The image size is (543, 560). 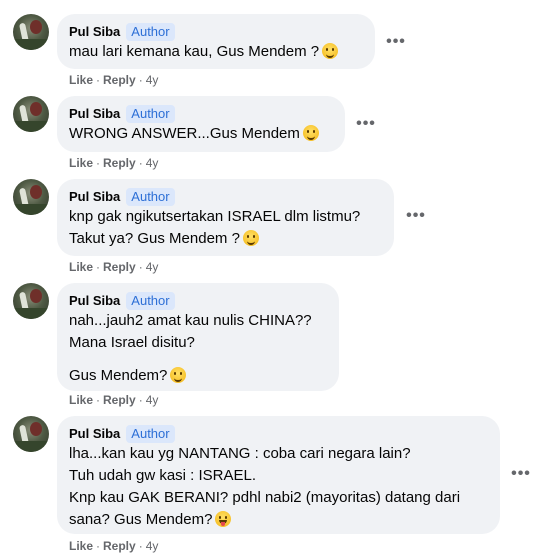 What do you see at coordinates (278, 520) in the screenshot?
I see `comment-text: sana? Gus Mendem?` at bounding box center [278, 520].